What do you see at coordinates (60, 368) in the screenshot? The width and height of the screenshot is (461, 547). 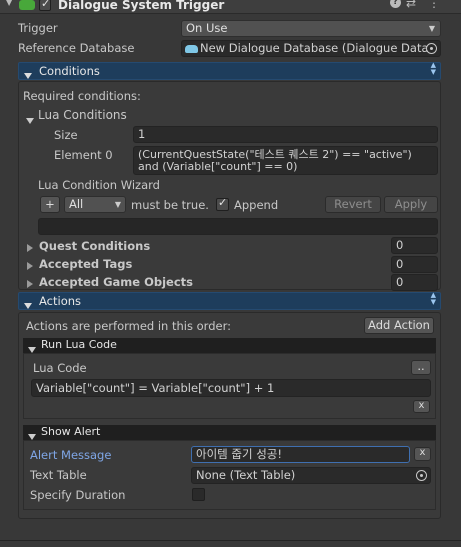 I see `lua-code-label: Lua Code` at bounding box center [60, 368].